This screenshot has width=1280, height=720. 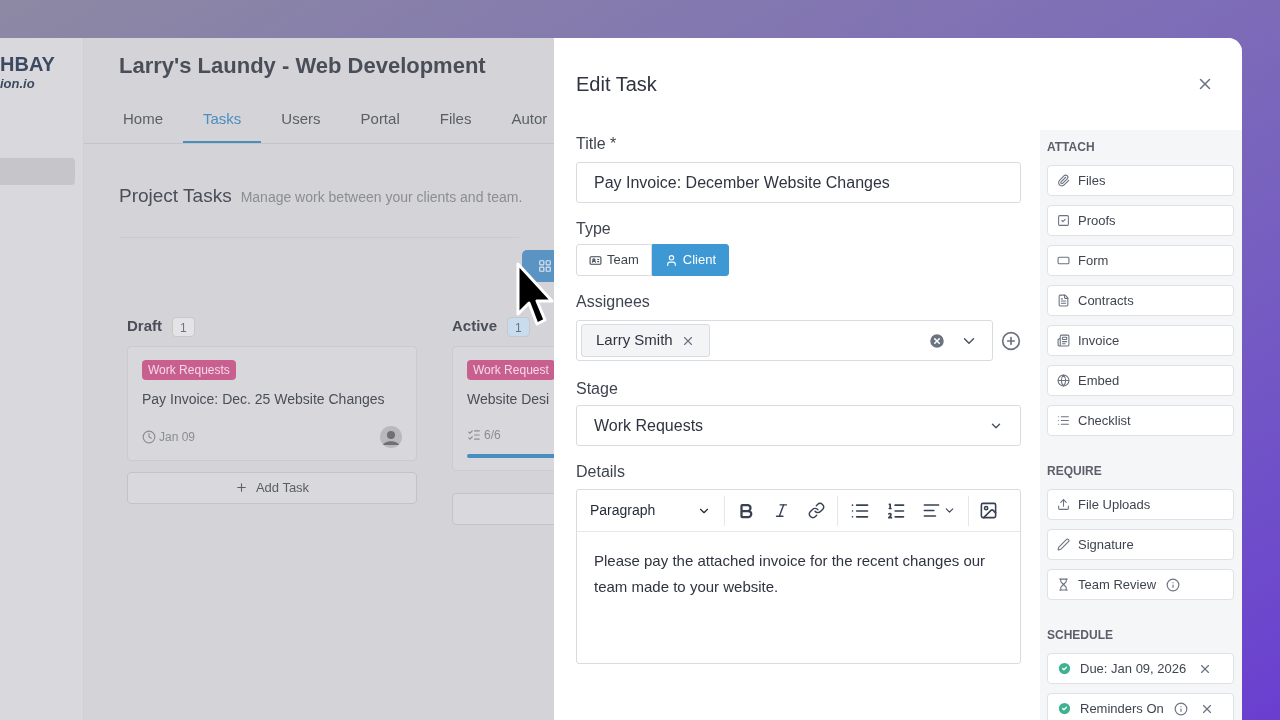 I want to click on nav-tab: Users, so click(x=301, y=120).